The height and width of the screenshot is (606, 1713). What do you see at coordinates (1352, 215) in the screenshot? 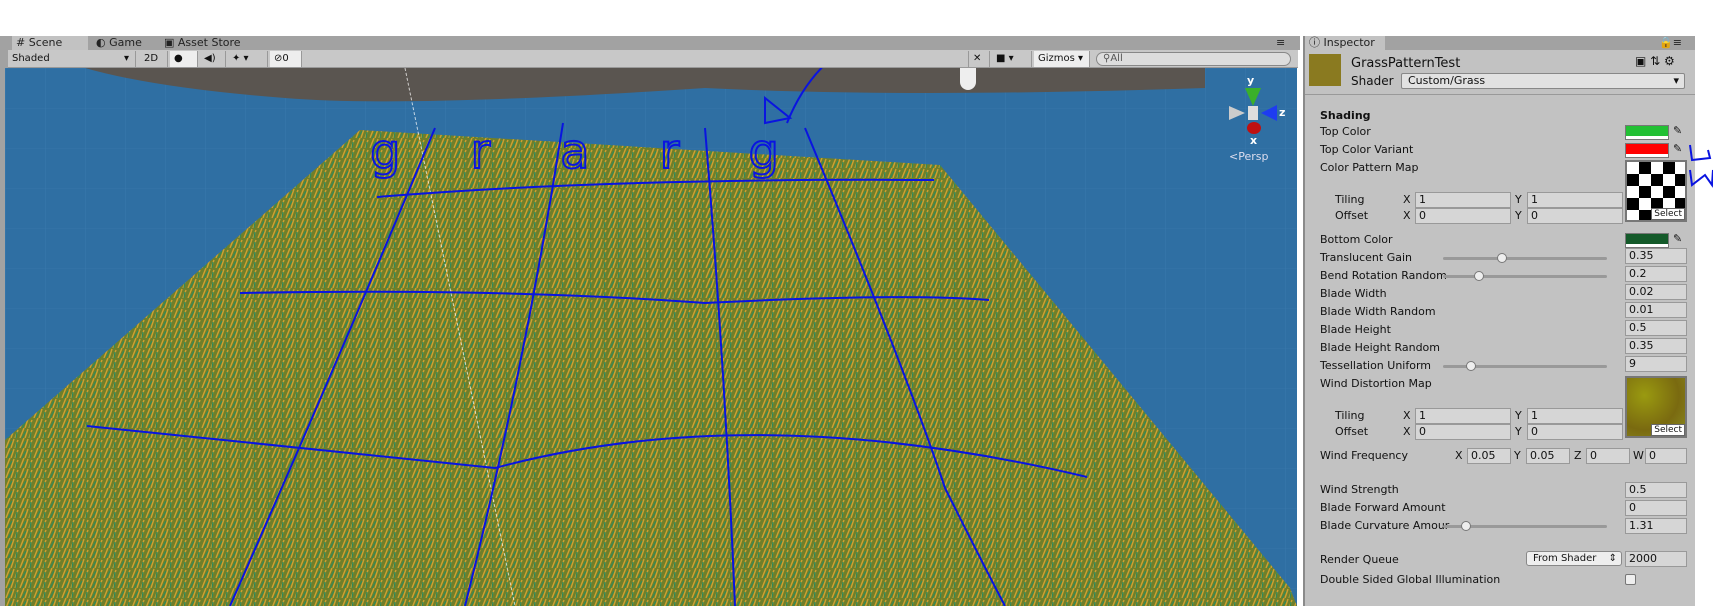
I see `offset-label: Offset` at bounding box center [1352, 215].